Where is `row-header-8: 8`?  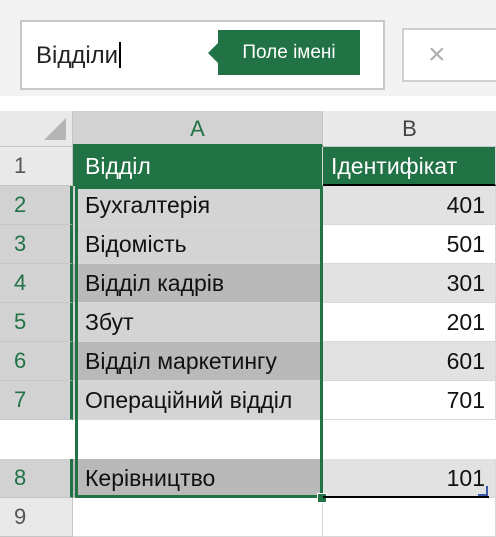
row-header-8: 8 is located at coordinates (36, 478).